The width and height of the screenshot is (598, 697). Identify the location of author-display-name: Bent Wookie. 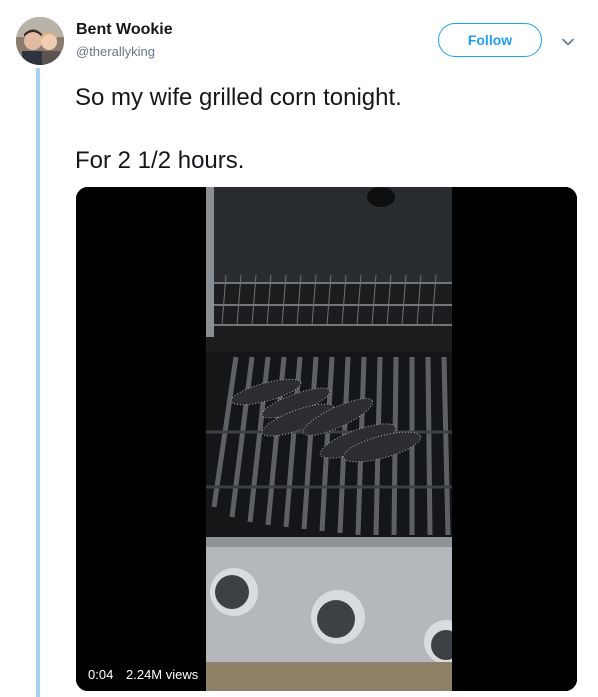
(124, 30).